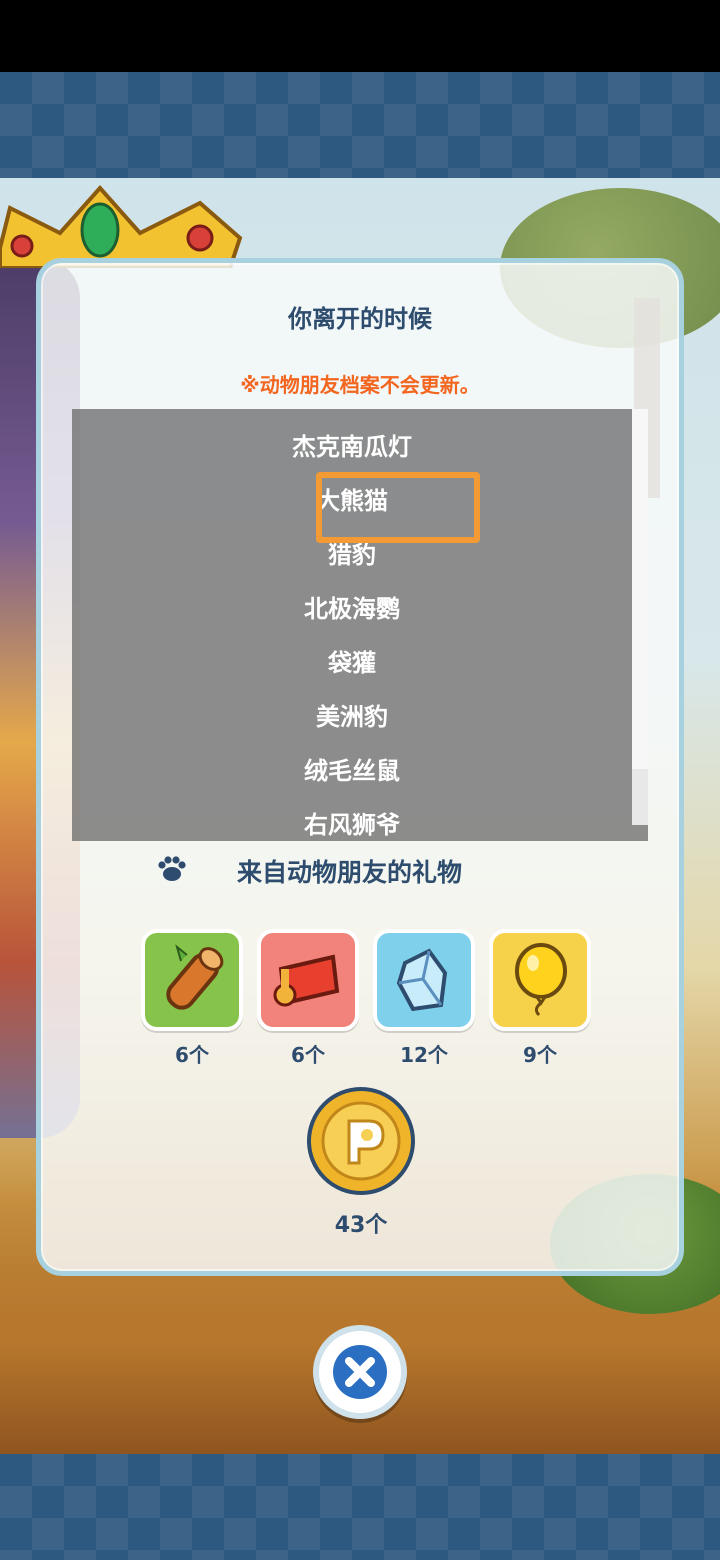  I want to click on cloth-roll-icon, so click(306, 980).